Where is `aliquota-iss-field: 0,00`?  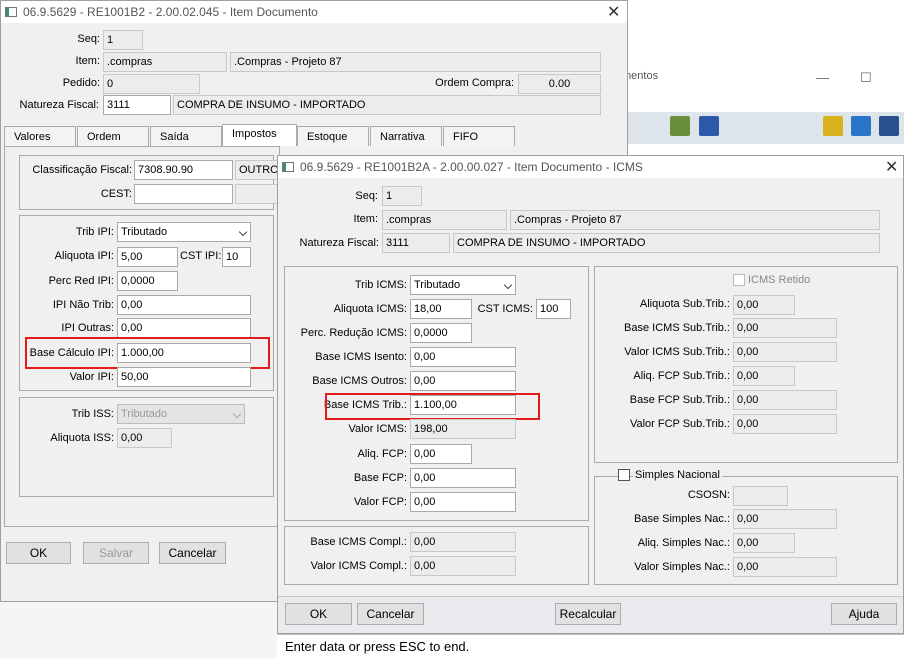 aliquota-iss-field: 0,00 is located at coordinates (144, 438).